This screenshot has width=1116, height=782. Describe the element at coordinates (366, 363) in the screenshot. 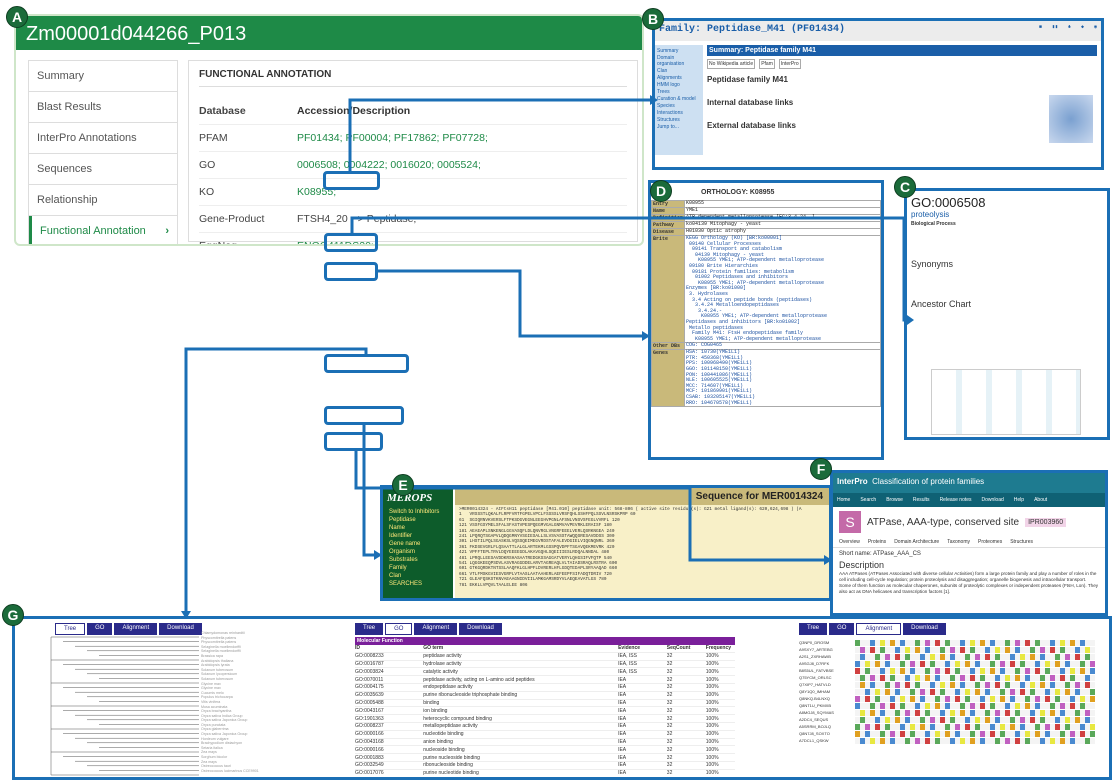

I see `highlight-eggnog` at that location.